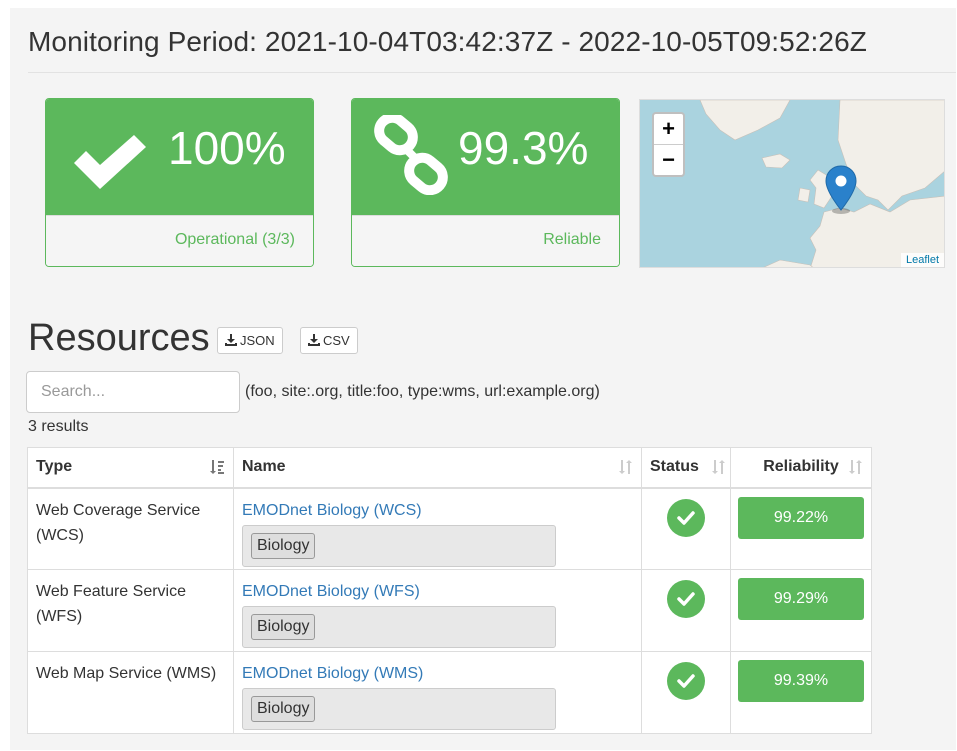 This screenshot has height=751, width=957. Describe the element at coordinates (133, 392) in the screenshot. I see `search-input` at that location.